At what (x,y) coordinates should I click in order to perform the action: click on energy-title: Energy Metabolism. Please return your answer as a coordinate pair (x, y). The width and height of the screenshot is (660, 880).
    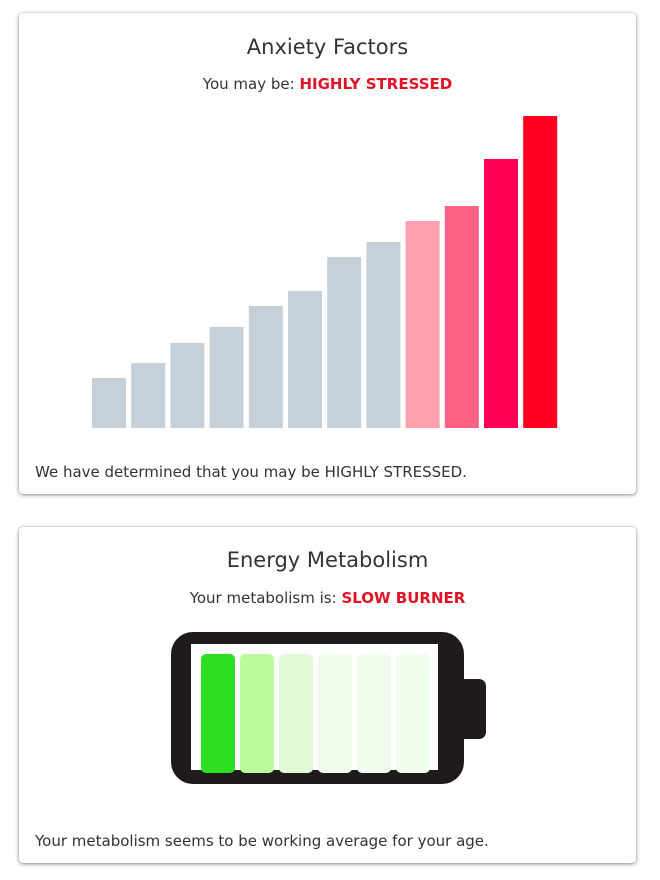
    Looking at the image, I should click on (327, 560).